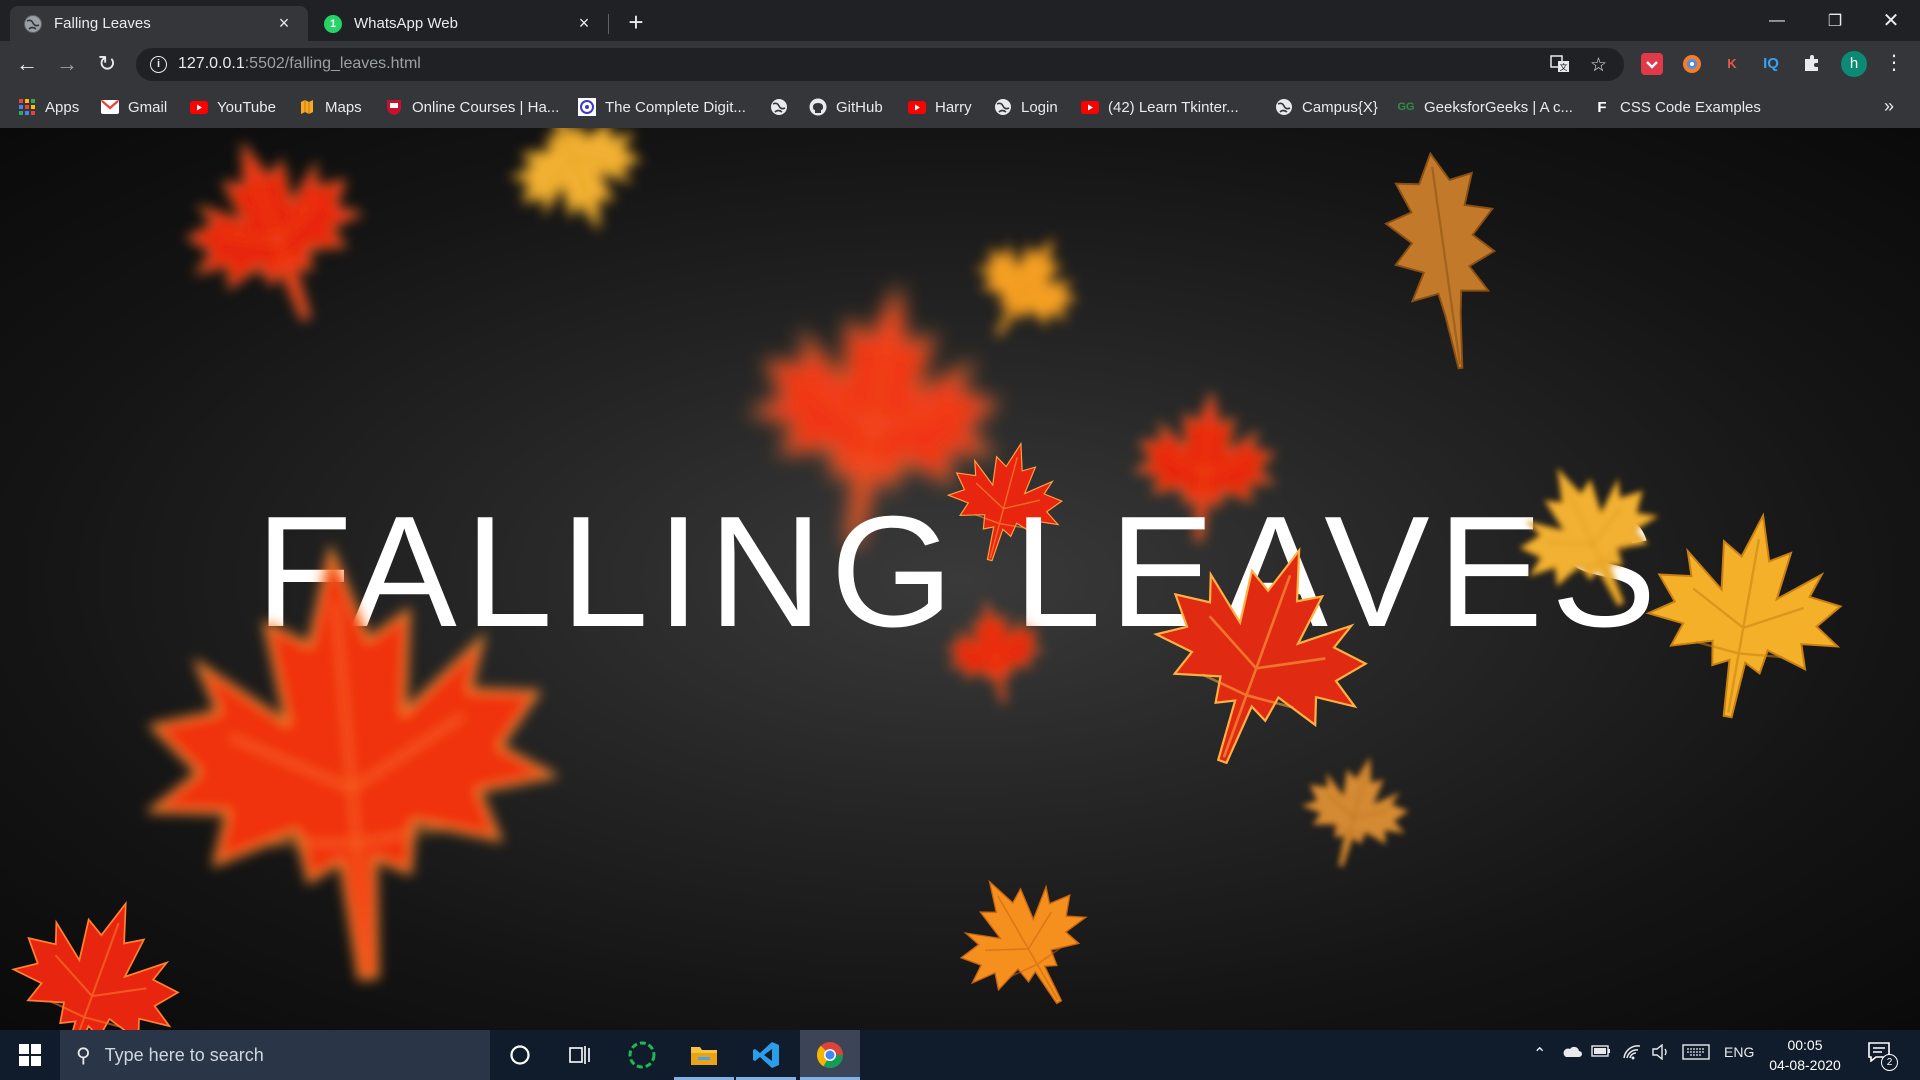  I want to click on translate-icon: 文, so click(1560, 67).